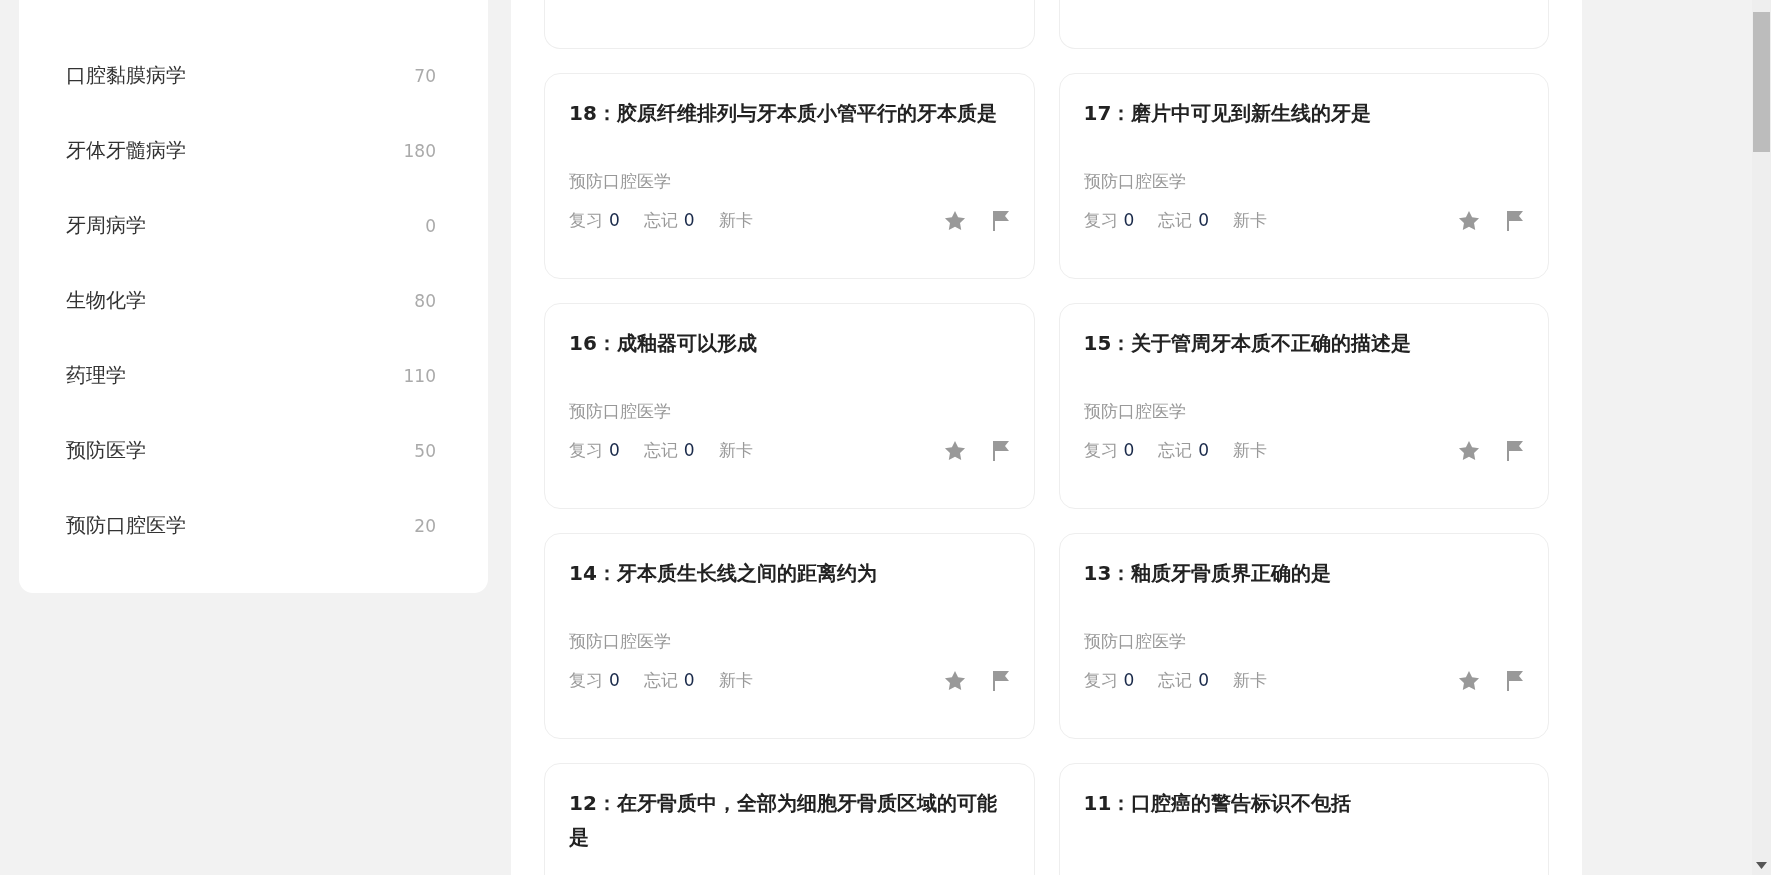  What do you see at coordinates (106, 450) in the screenshot?
I see `category-name: 预防医学` at bounding box center [106, 450].